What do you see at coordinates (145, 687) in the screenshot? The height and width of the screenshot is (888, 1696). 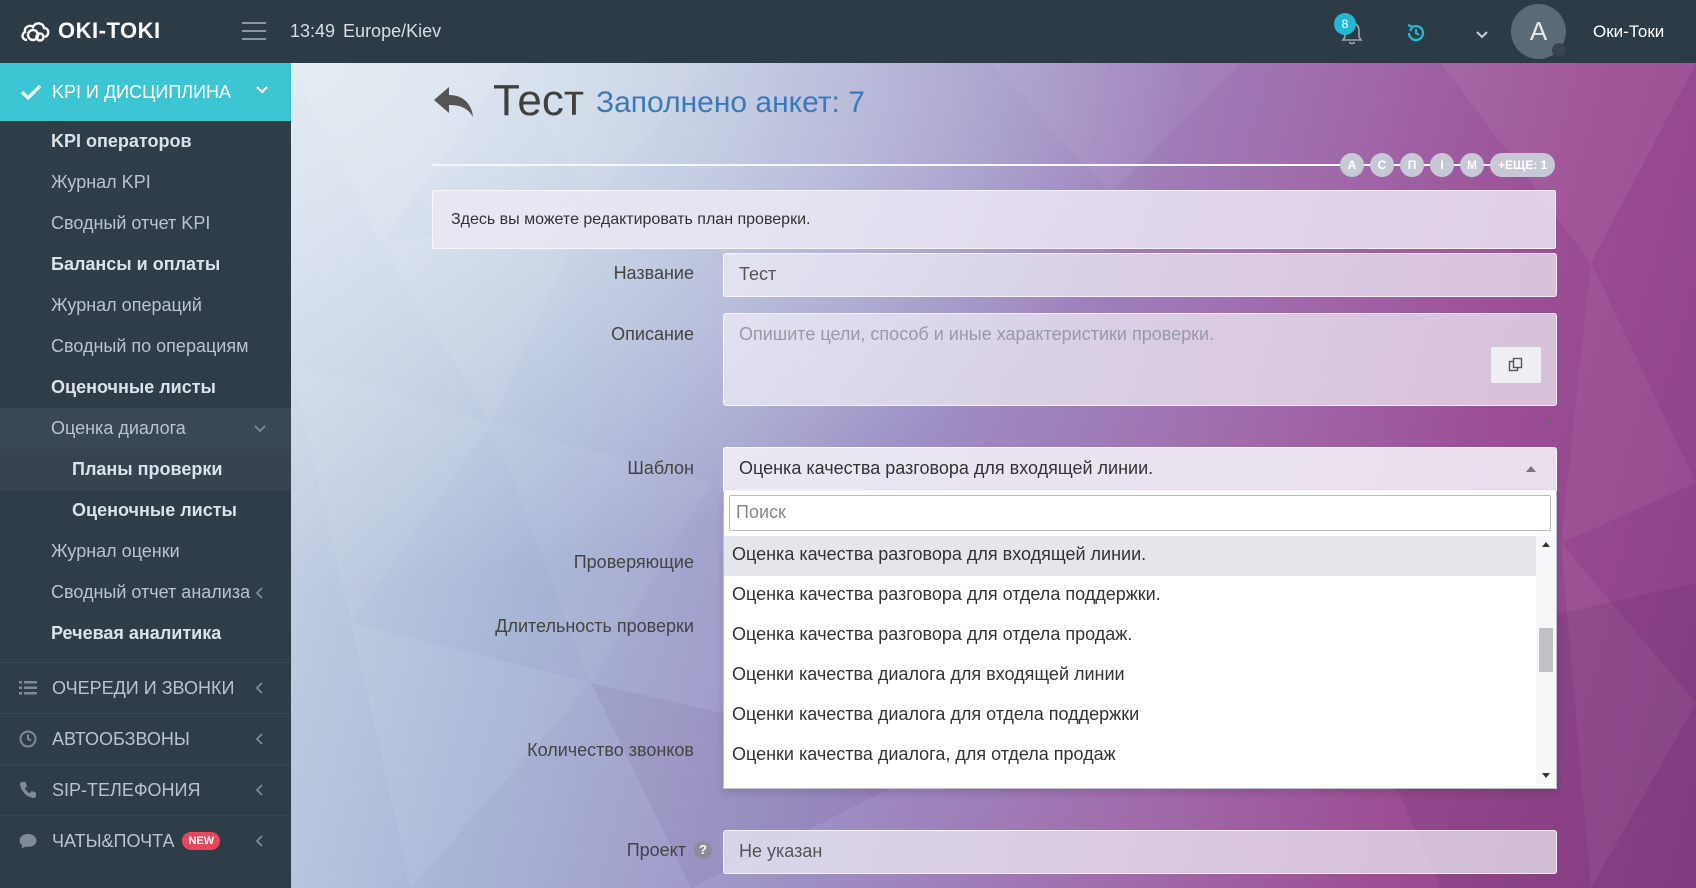 I see `sidebar-group-queues: ОЧЕРЕДИ И ЗВОНКИ` at bounding box center [145, 687].